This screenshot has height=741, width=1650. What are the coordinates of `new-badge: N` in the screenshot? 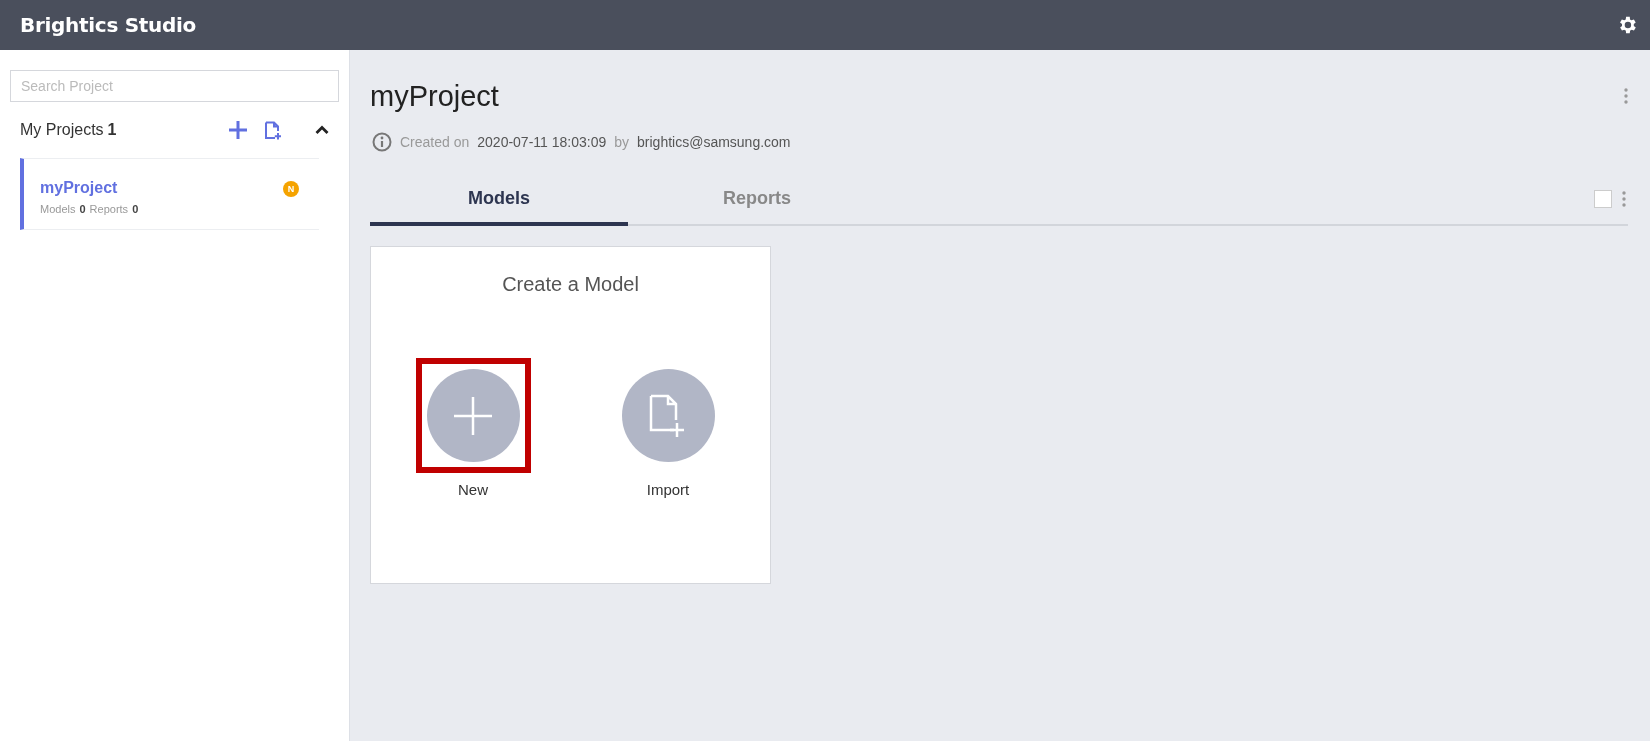 It's located at (291, 189).